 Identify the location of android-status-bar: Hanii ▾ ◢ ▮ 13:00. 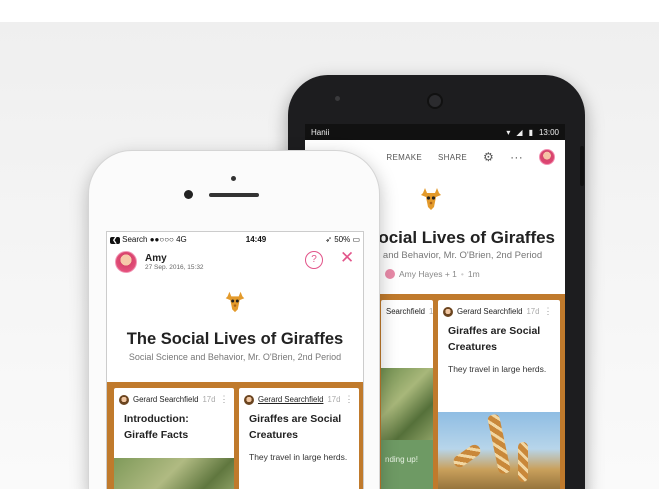
(435, 132).